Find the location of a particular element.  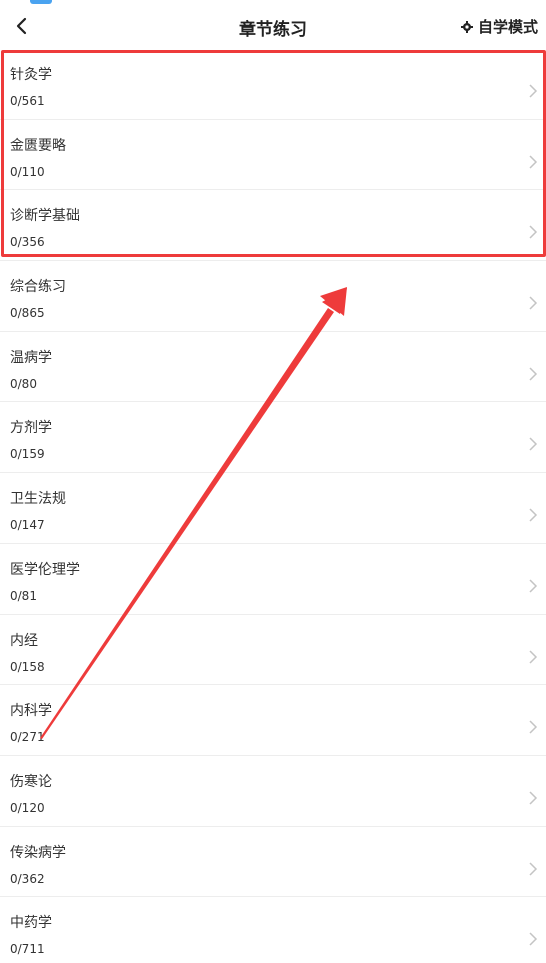

list-item: 方剂学 0/159 is located at coordinates (273, 438).